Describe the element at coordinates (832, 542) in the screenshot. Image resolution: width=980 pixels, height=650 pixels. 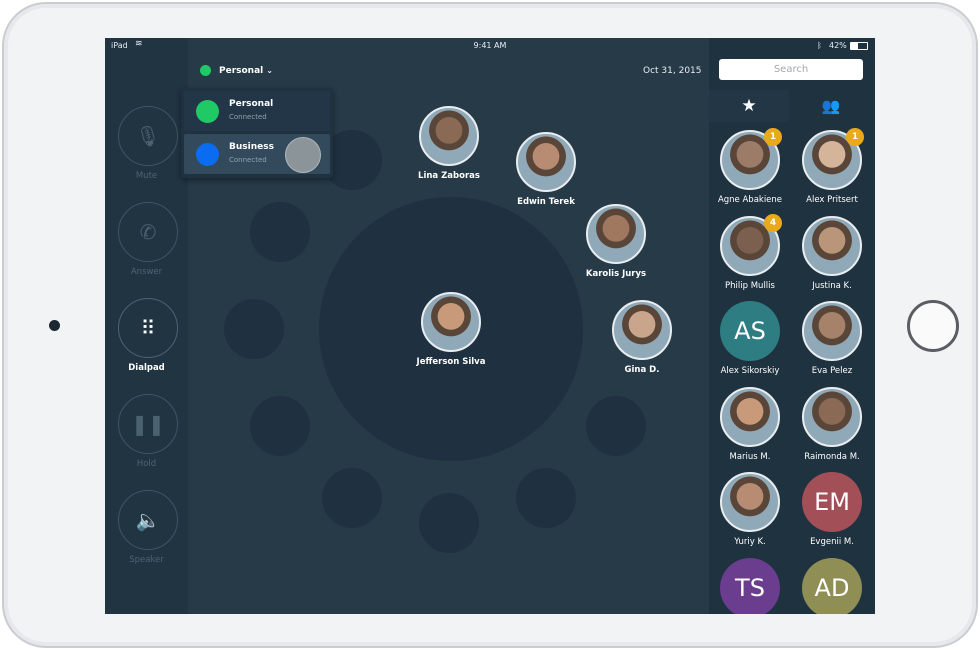
I see `contact-name: Evgenii M.` at that location.